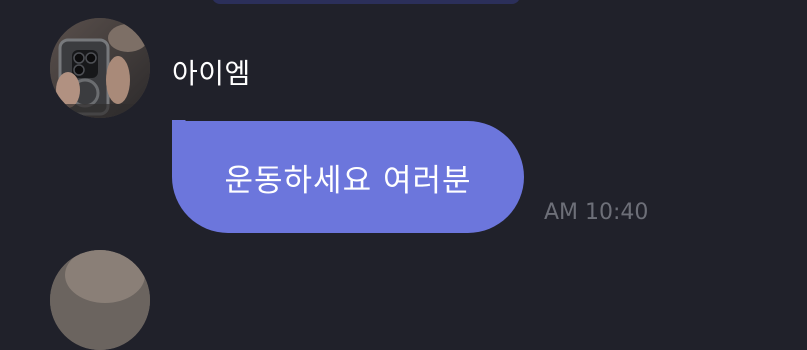 Image resolution: width=807 pixels, height=350 pixels. Describe the element at coordinates (366, 2) in the screenshot. I see `previous-message-bubble-edge` at that location.